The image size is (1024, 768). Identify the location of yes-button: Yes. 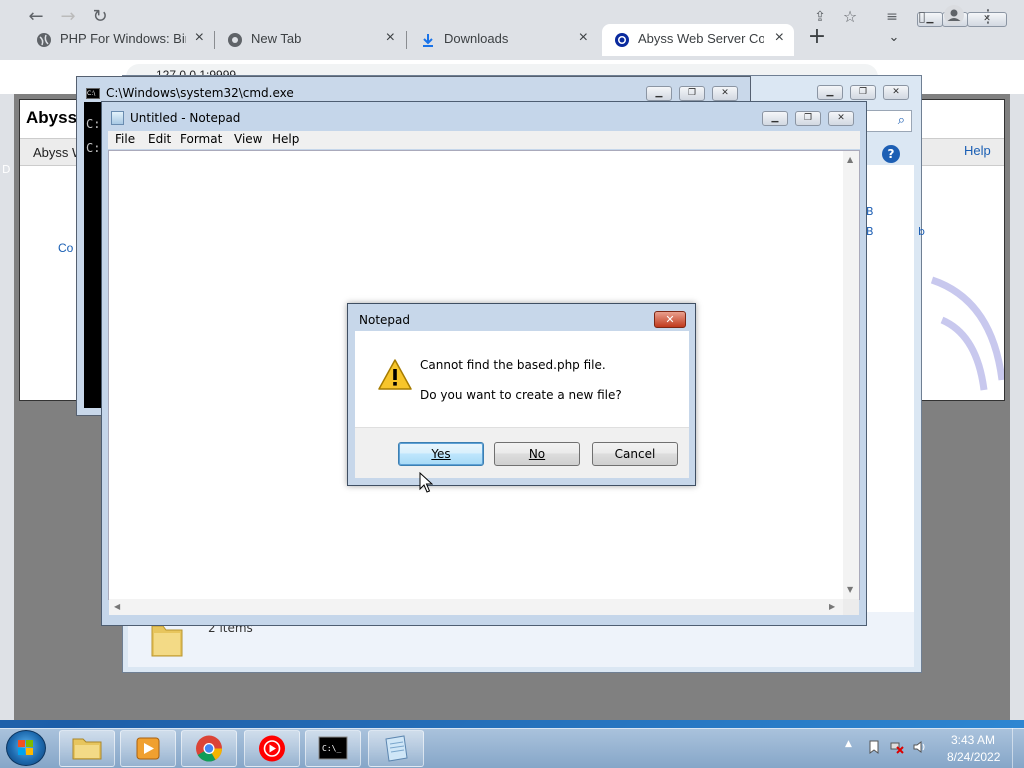
(441, 454).